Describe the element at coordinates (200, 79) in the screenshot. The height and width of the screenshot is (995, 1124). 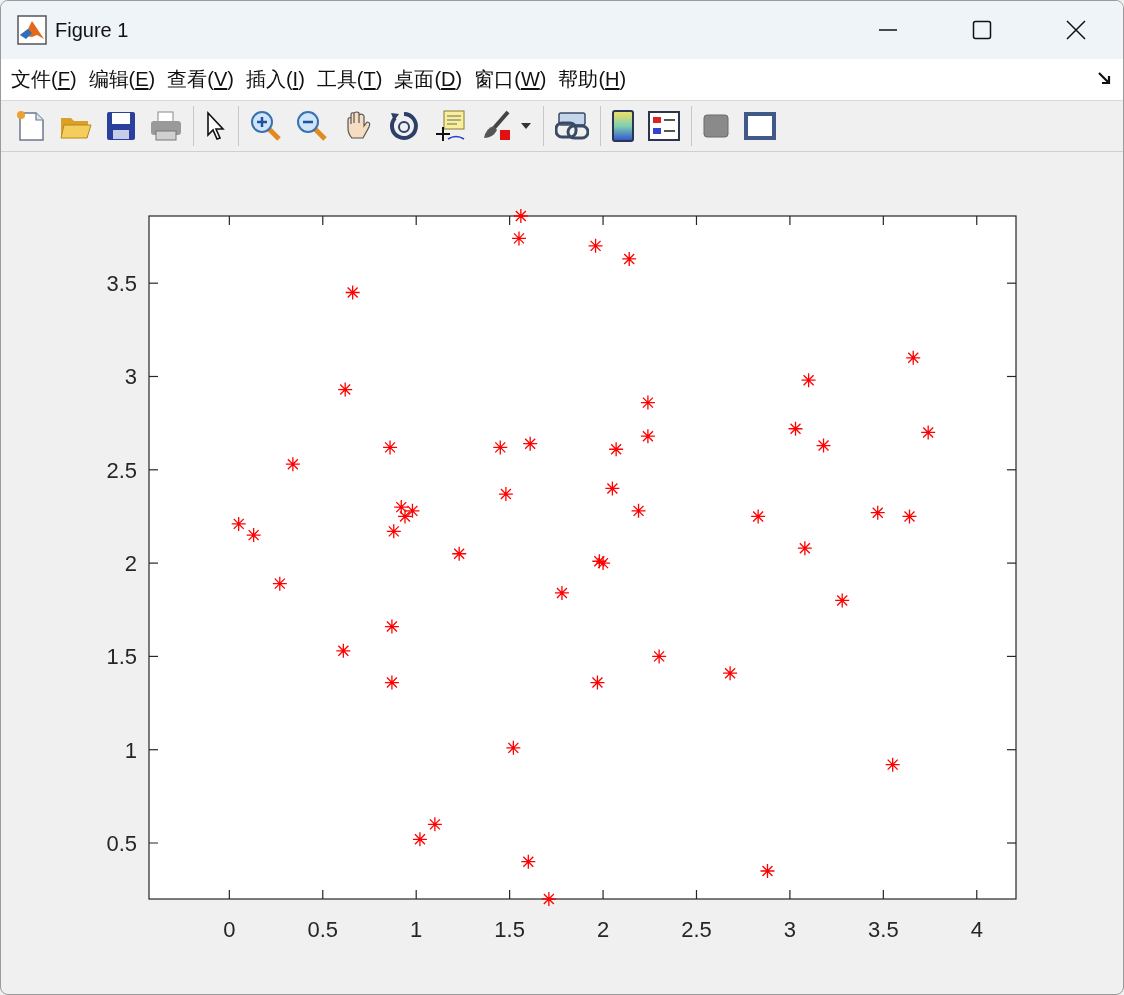
I see `menu-item: 查看(V)` at that location.